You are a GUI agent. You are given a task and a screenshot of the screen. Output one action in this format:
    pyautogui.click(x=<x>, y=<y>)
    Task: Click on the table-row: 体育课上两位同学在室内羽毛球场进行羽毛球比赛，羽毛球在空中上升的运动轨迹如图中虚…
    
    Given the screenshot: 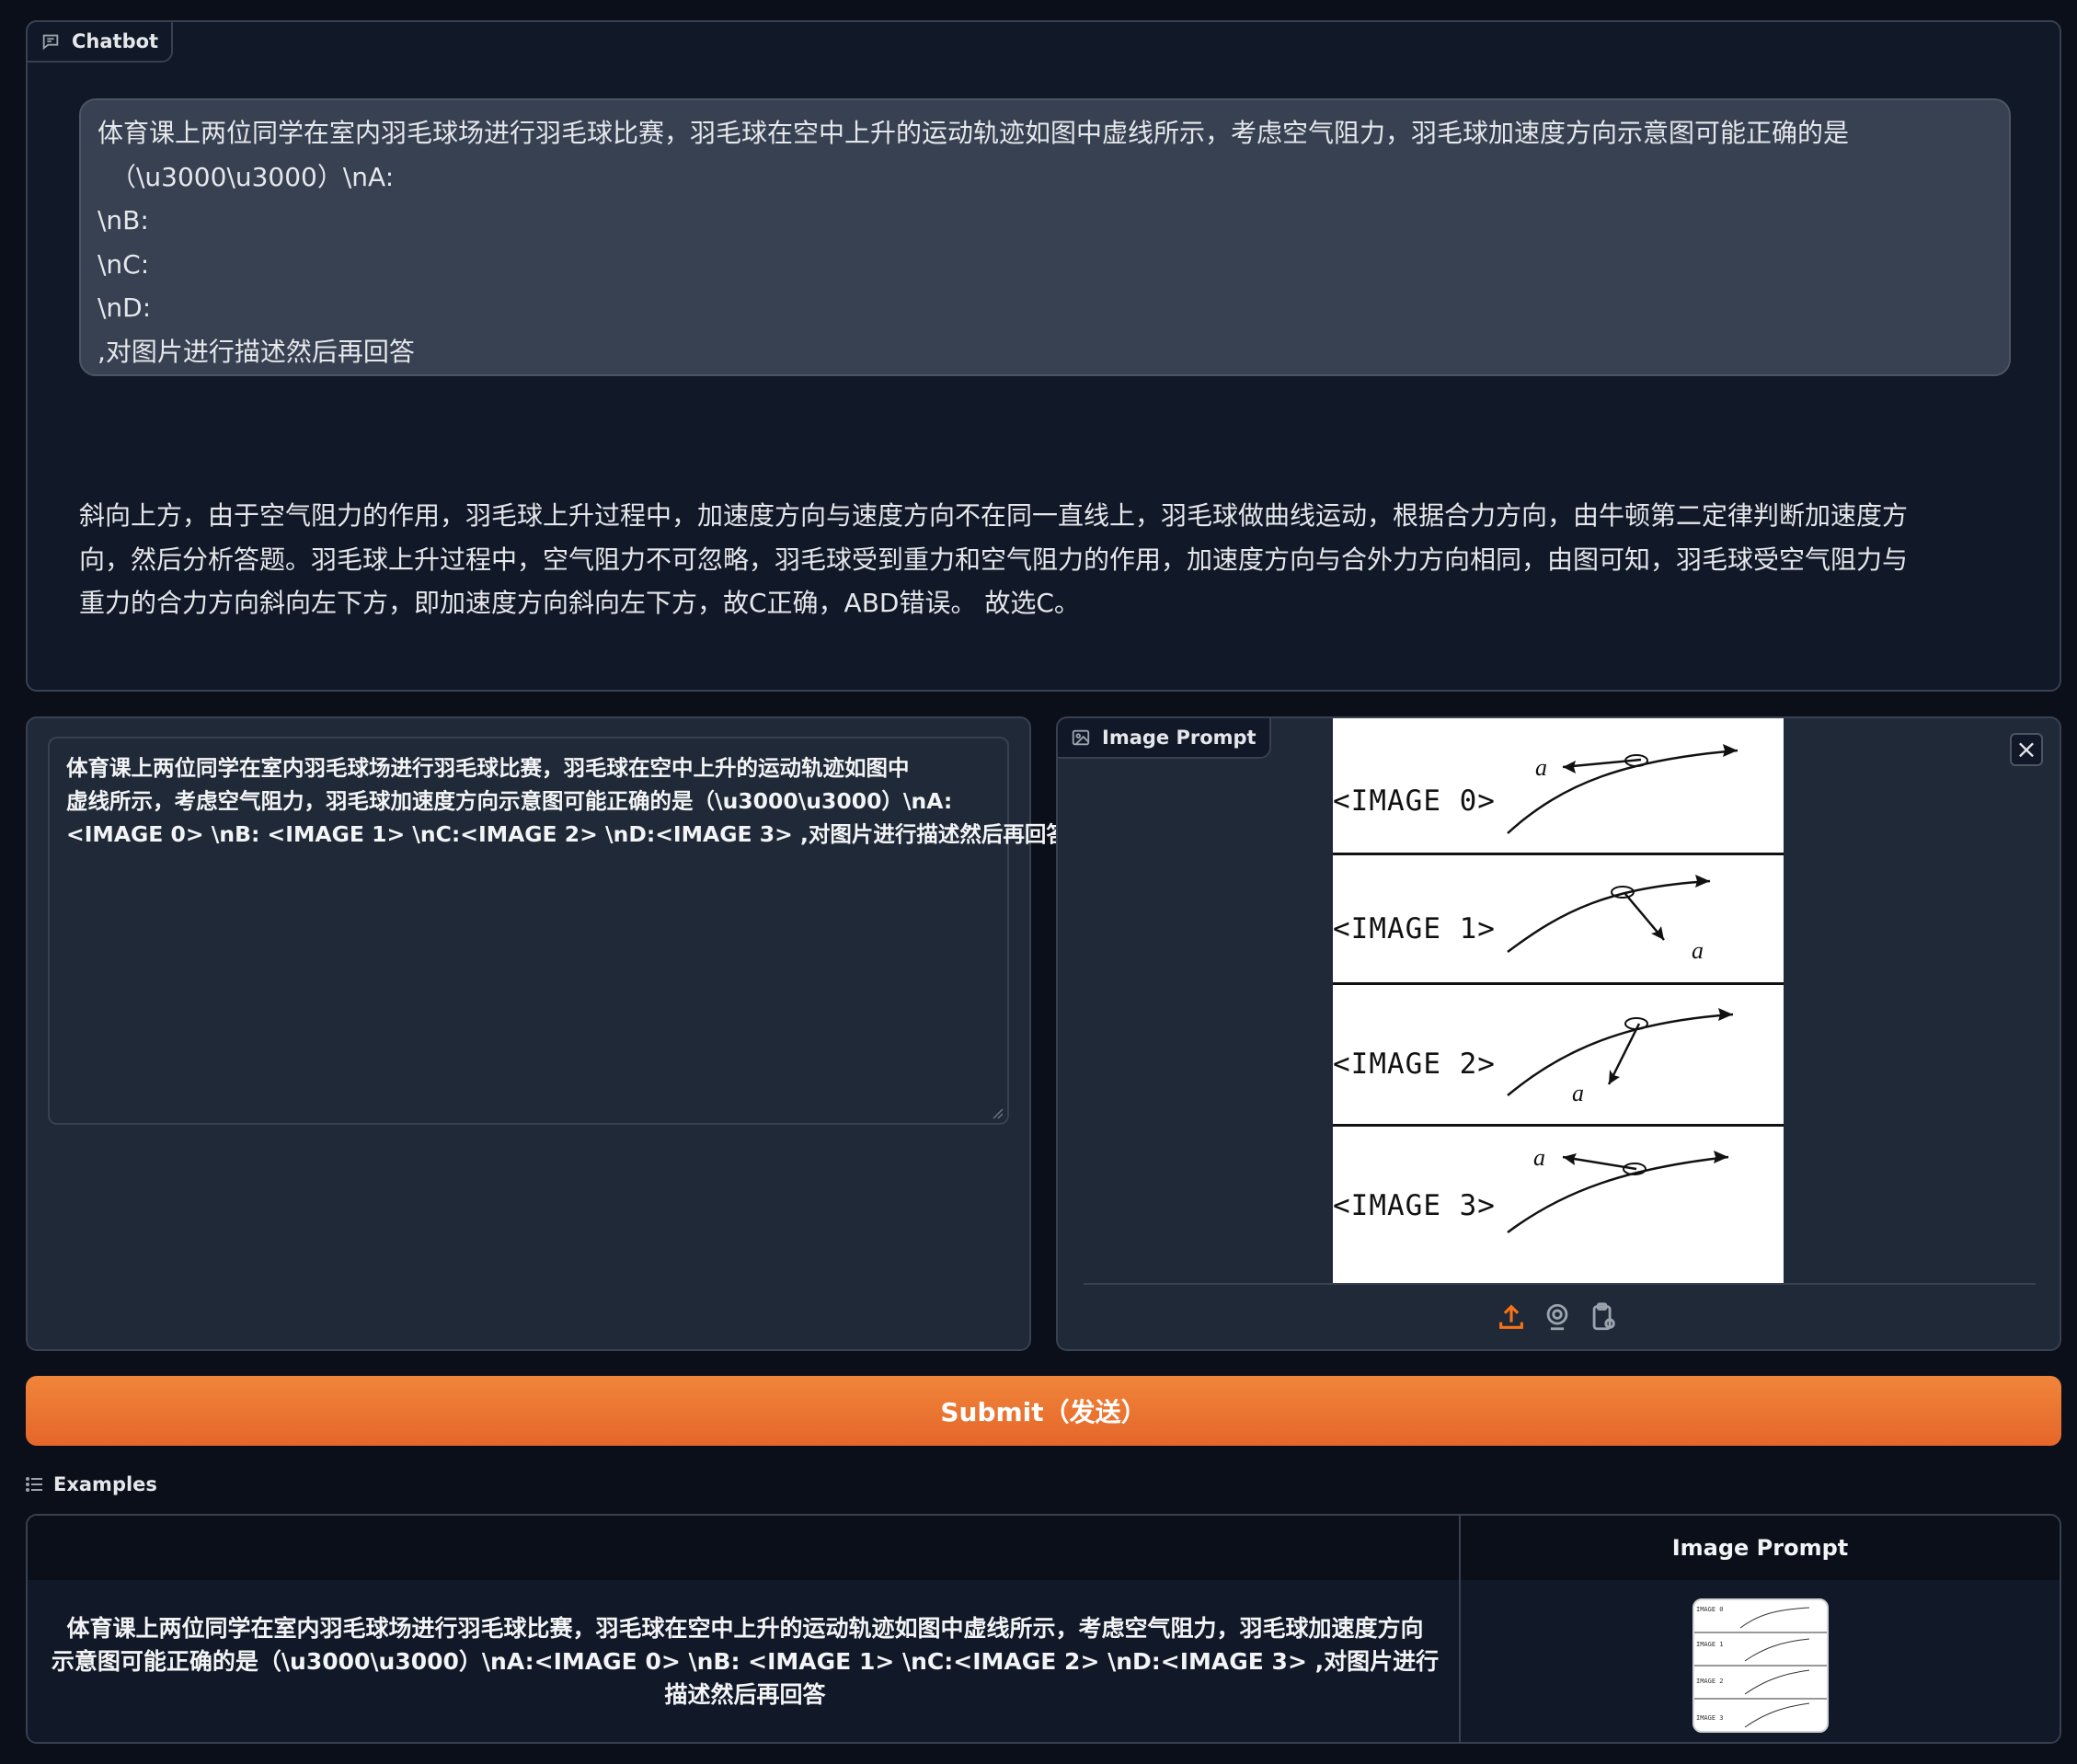 What is the action you would take?
    pyautogui.click(x=1044, y=1661)
    